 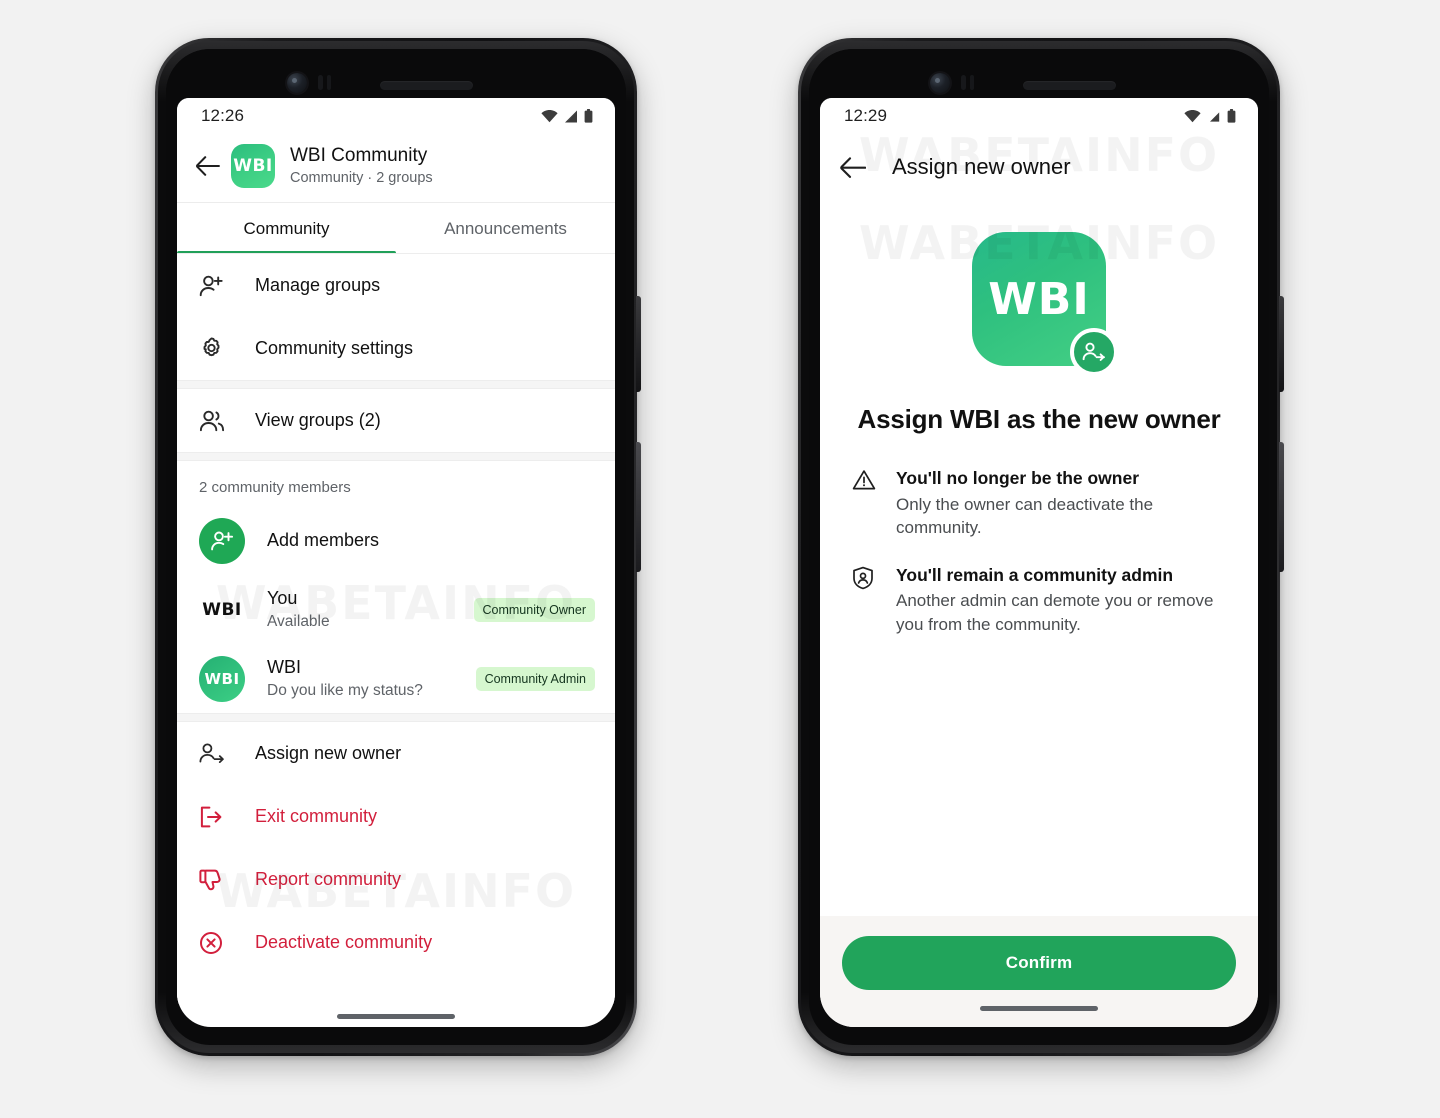 I want to click on menu-item-manage-groups: Manage groups, so click(x=396, y=285).